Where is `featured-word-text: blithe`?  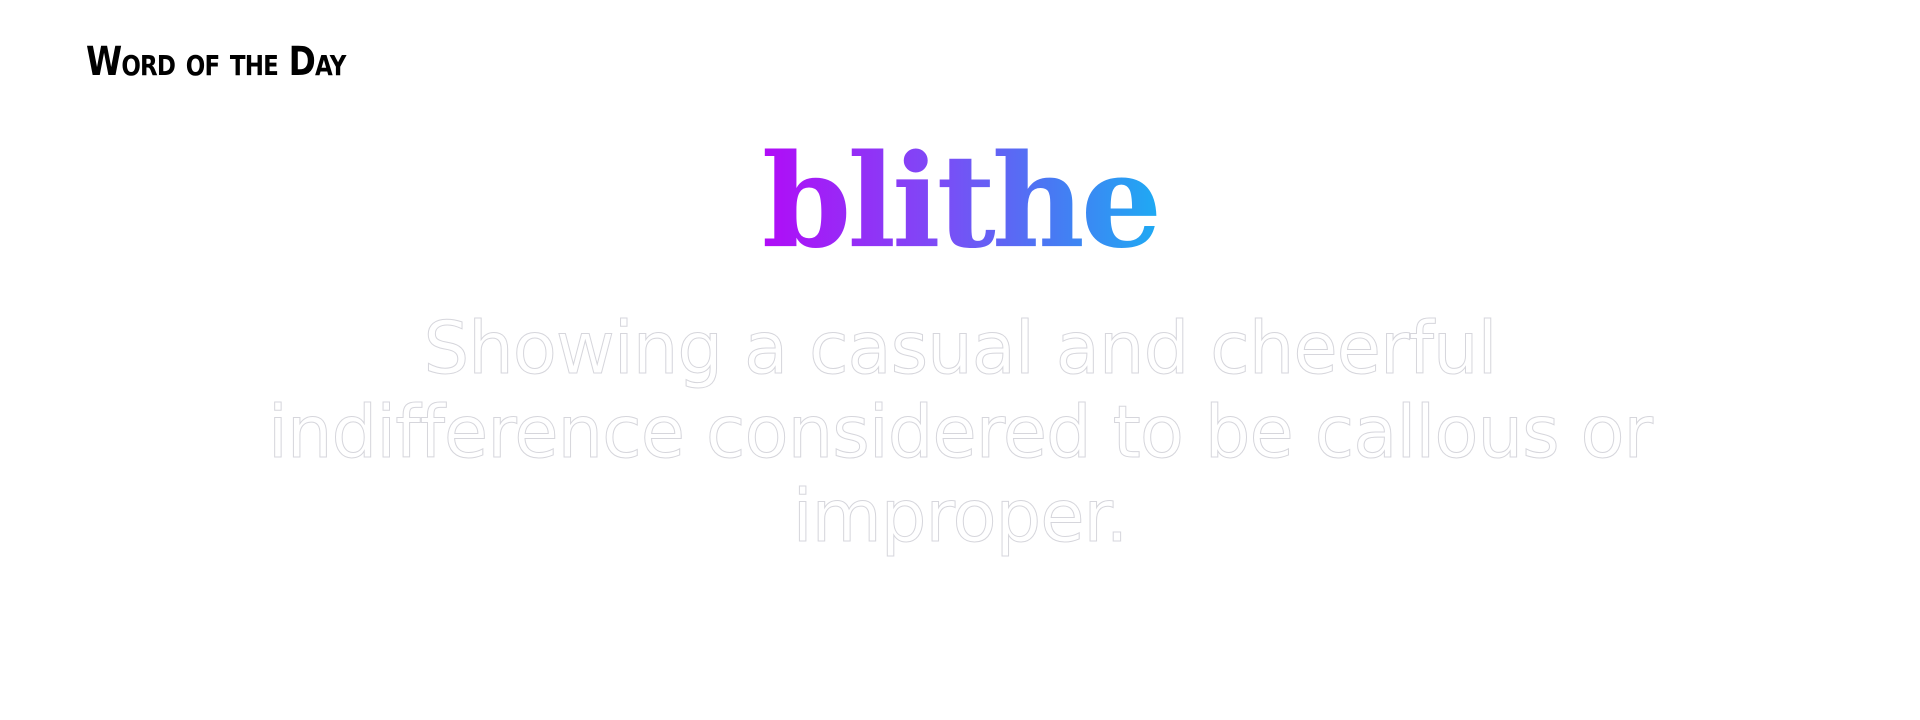
featured-word-text: blithe is located at coordinates (961, 202).